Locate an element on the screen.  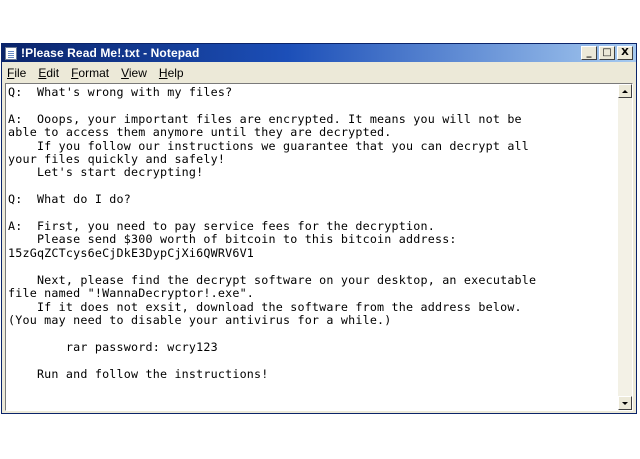
notepad-icon is located at coordinates (11, 53).